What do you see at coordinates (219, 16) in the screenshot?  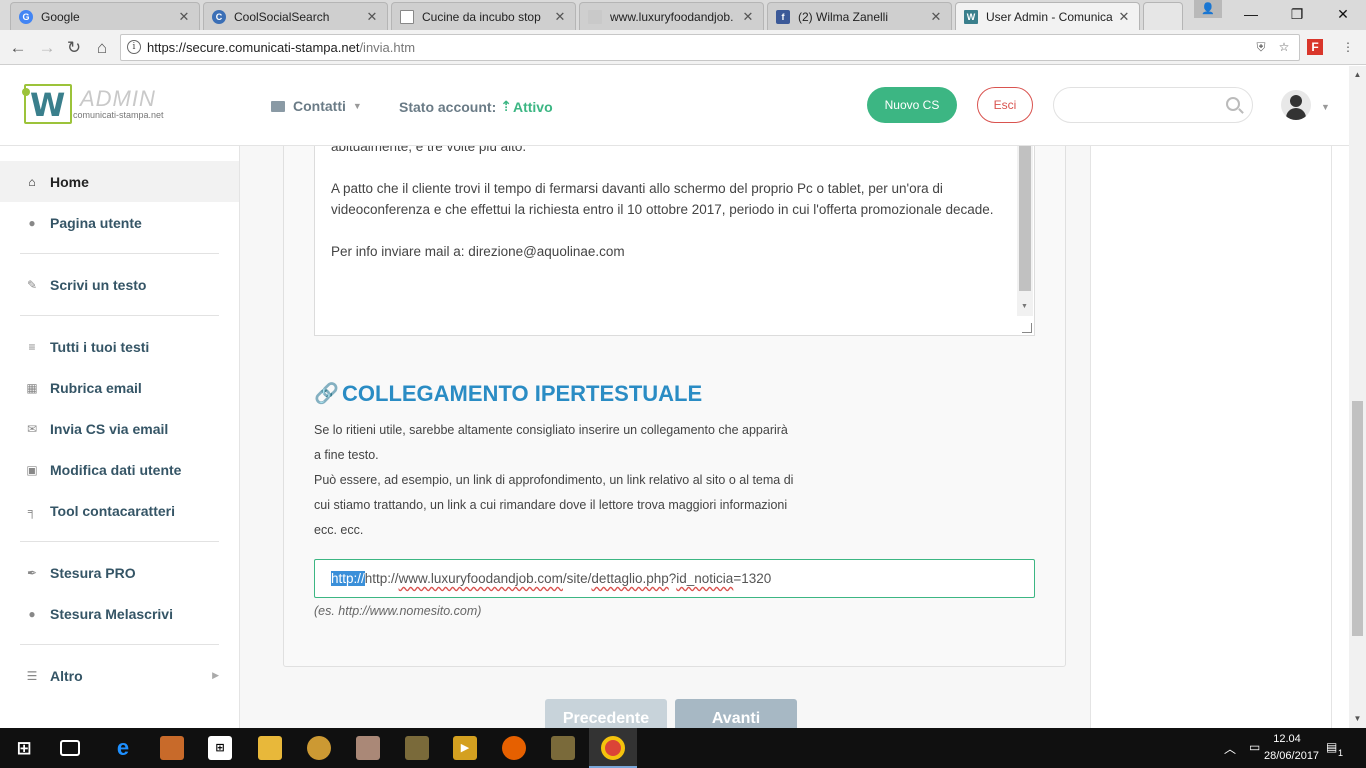 I see `coolsocialsearch-favicon-icon: C` at bounding box center [219, 16].